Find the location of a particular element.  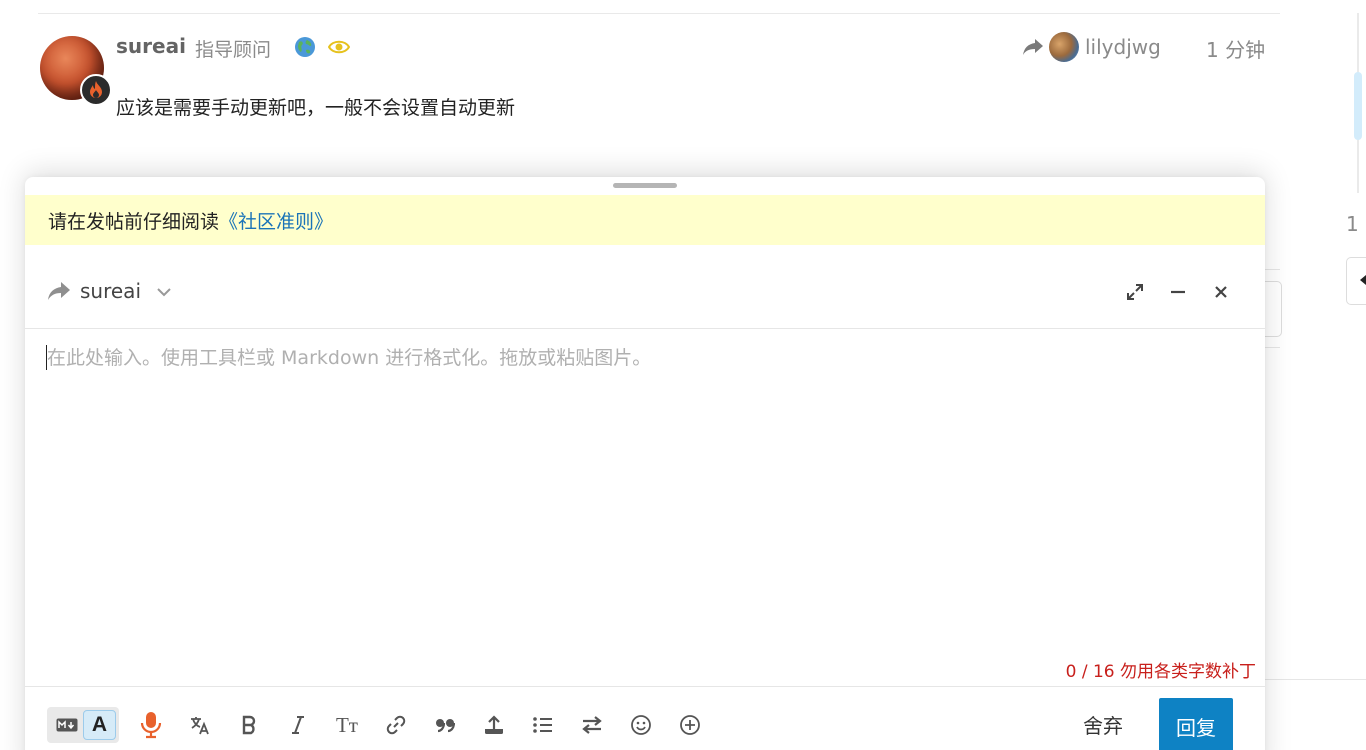

notice-text: 请在发帖前仔细阅读 is located at coordinates (134, 221).